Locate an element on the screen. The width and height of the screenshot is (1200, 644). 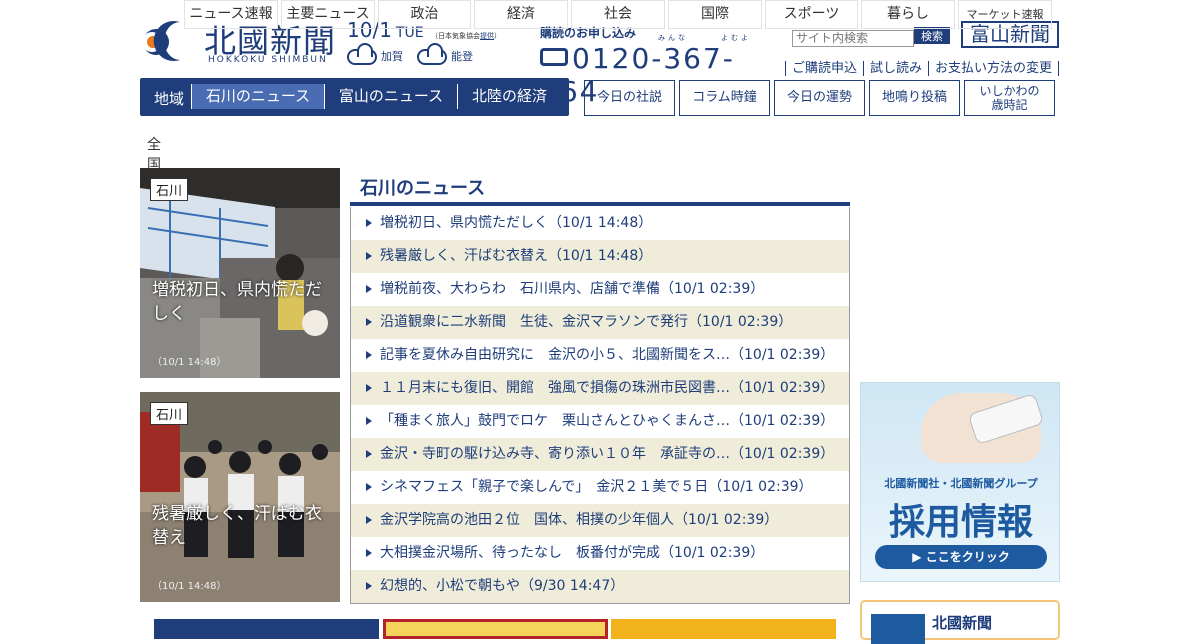
region-label: 地域 is located at coordinates (169, 99).